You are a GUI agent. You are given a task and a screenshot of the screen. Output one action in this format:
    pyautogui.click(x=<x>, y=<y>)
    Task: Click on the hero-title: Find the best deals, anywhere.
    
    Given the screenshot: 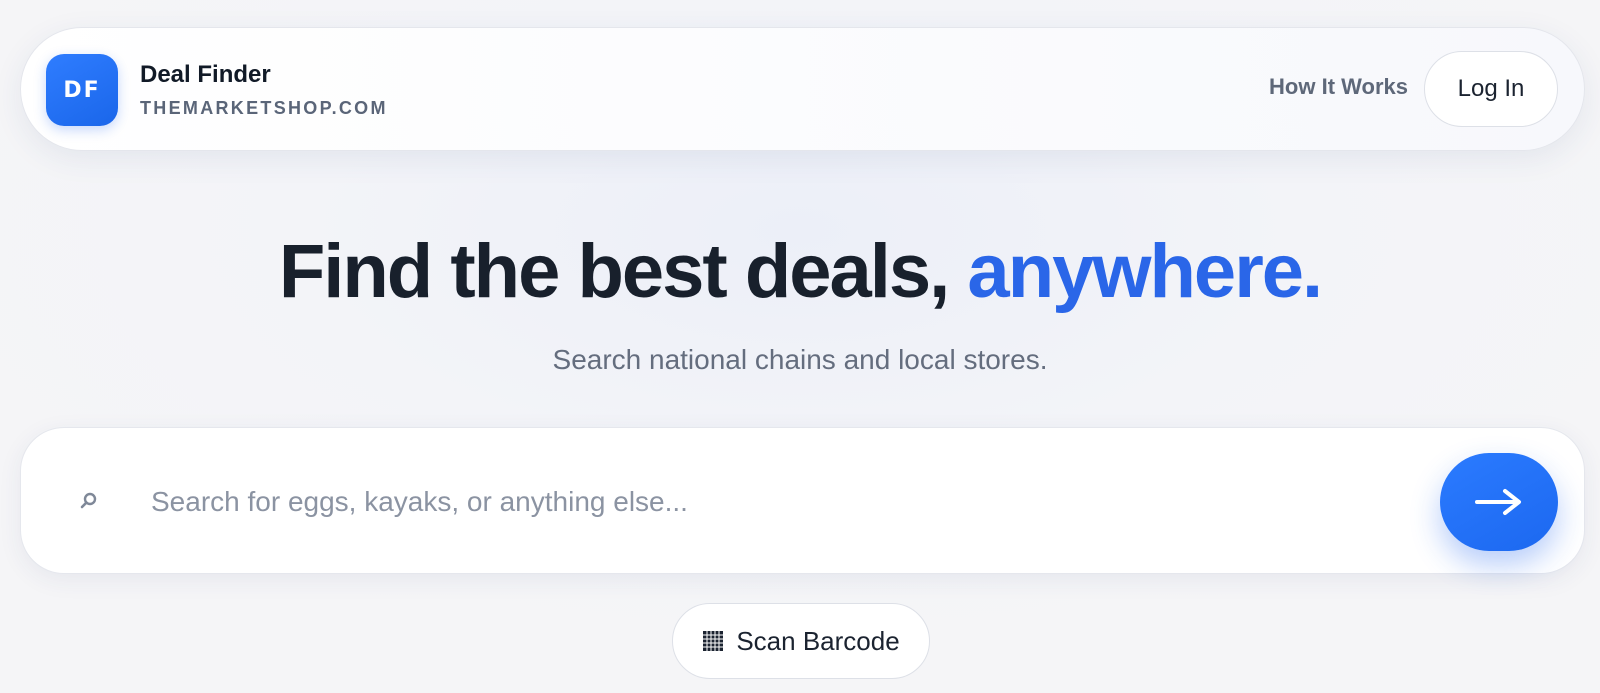 What is the action you would take?
    pyautogui.click(x=800, y=272)
    